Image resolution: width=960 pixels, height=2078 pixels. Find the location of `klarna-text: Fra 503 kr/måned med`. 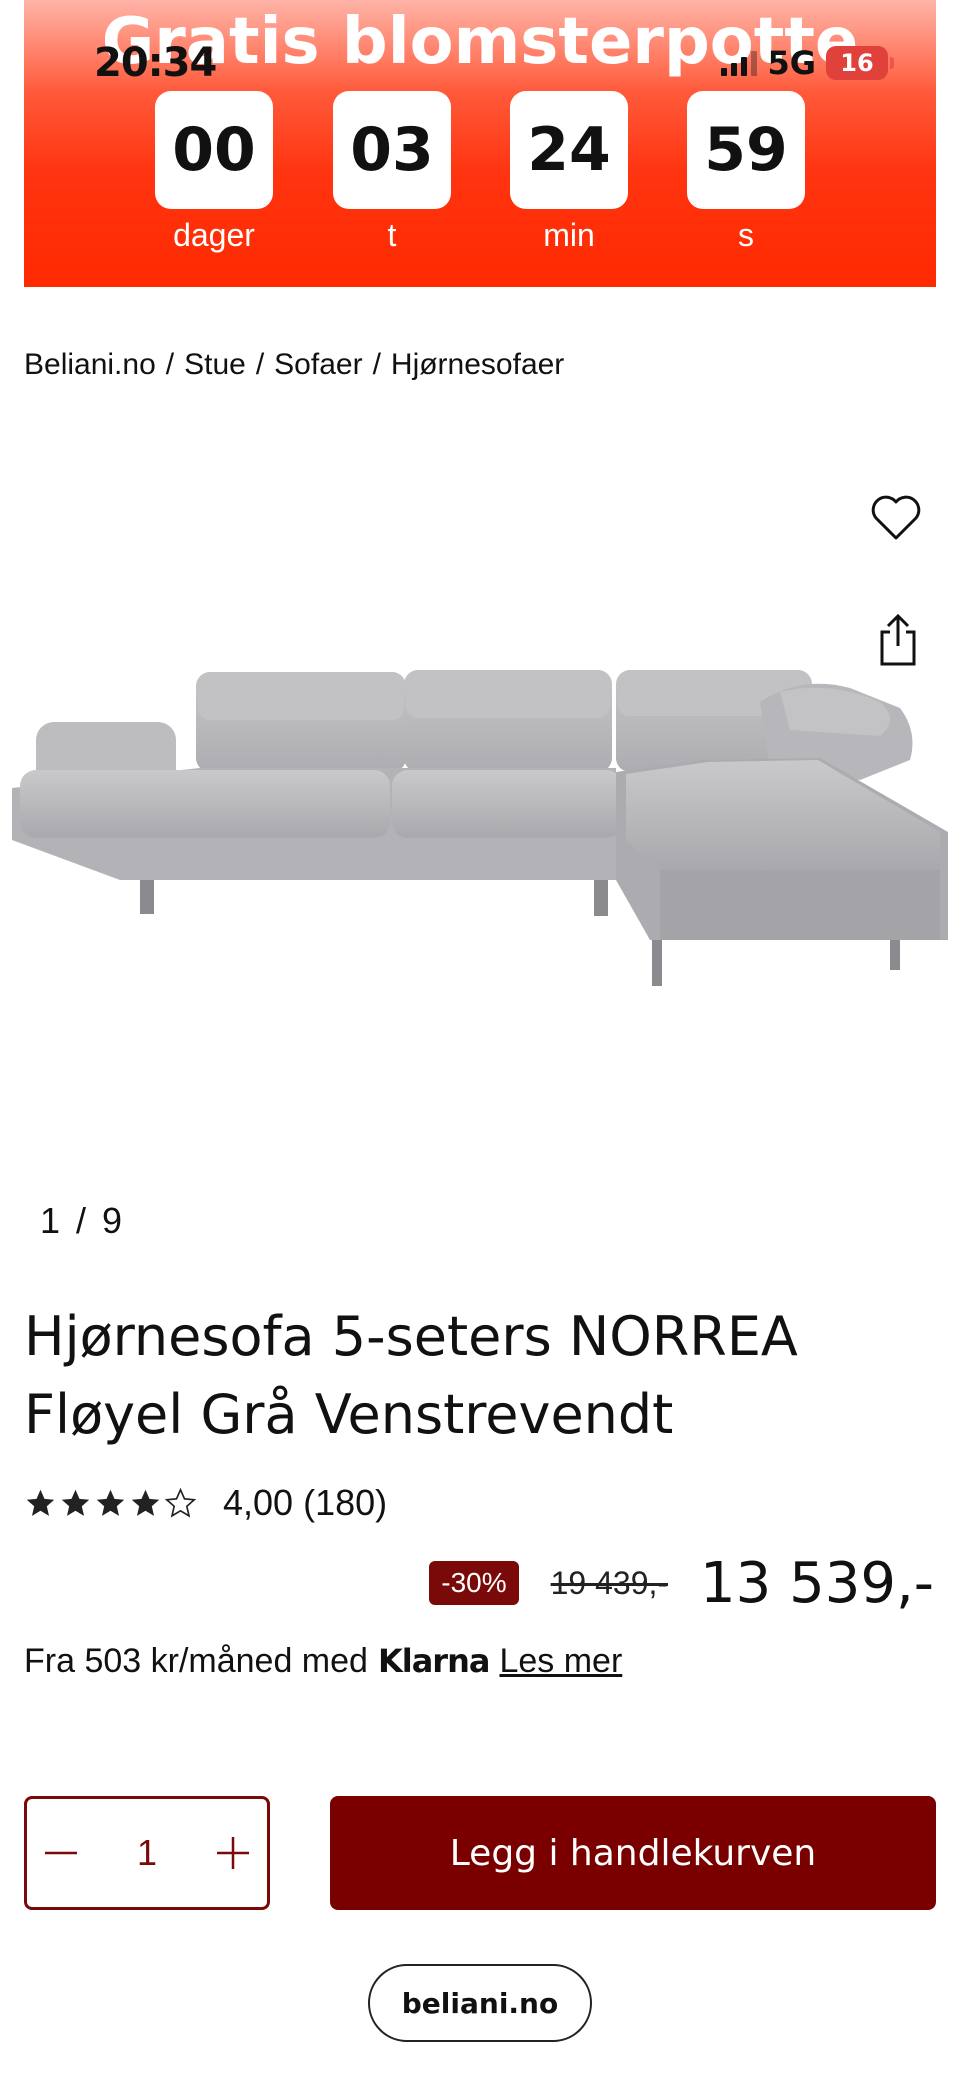

klarna-text: Fra 503 kr/måned med is located at coordinates (196, 1661).